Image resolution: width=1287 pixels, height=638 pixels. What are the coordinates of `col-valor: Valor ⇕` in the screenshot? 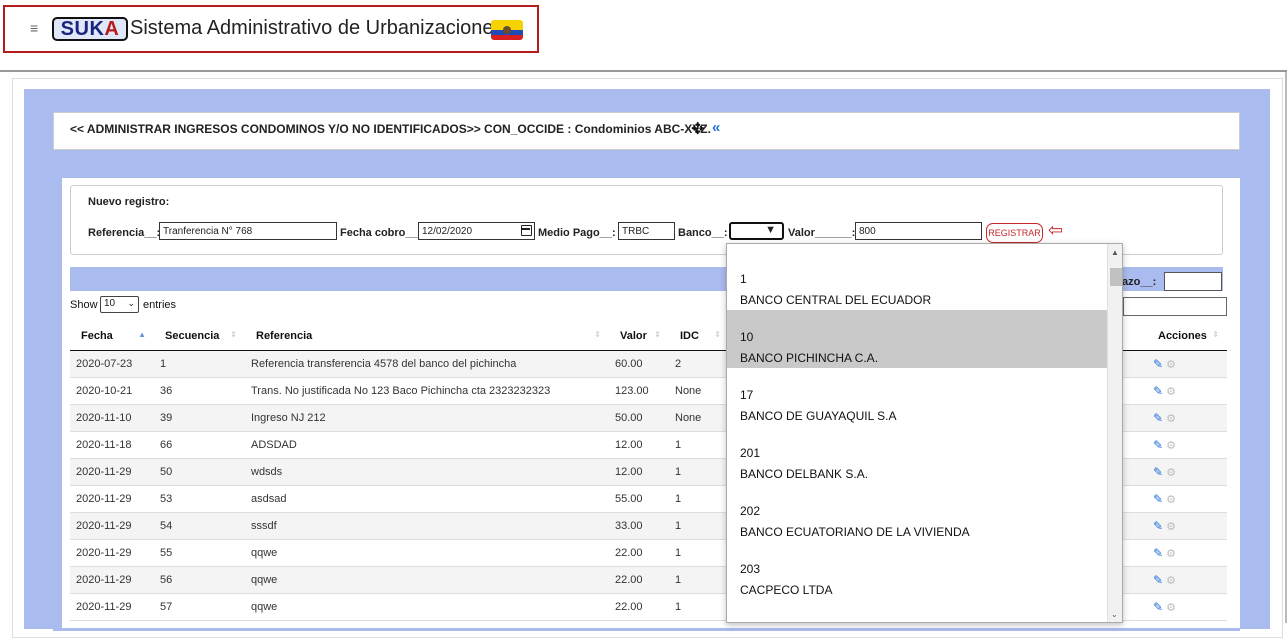 It's located at (639, 336).